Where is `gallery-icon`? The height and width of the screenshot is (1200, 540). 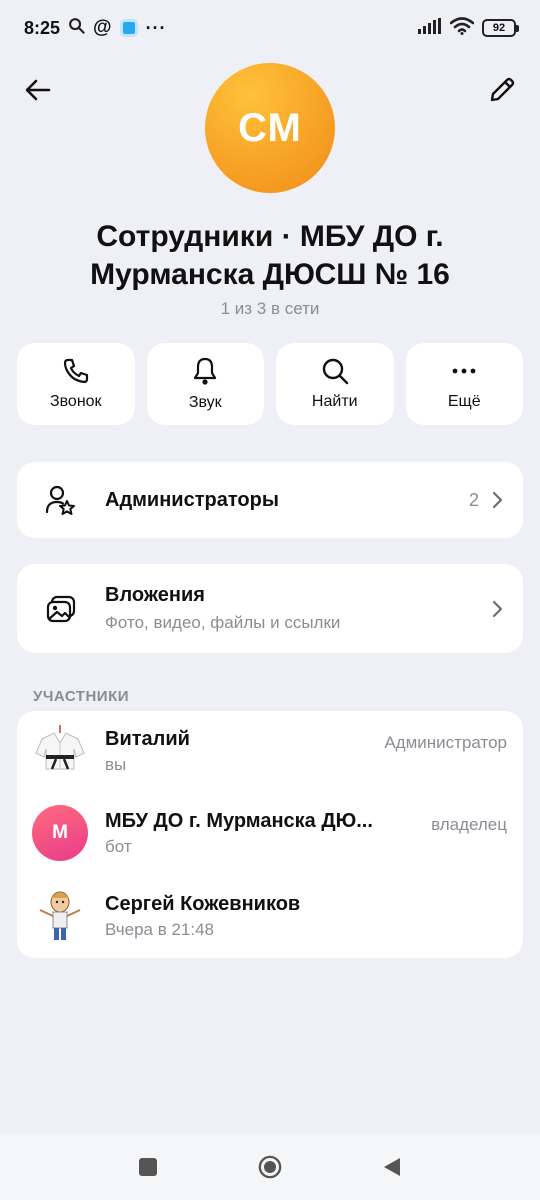 gallery-icon is located at coordinates (61, 609).